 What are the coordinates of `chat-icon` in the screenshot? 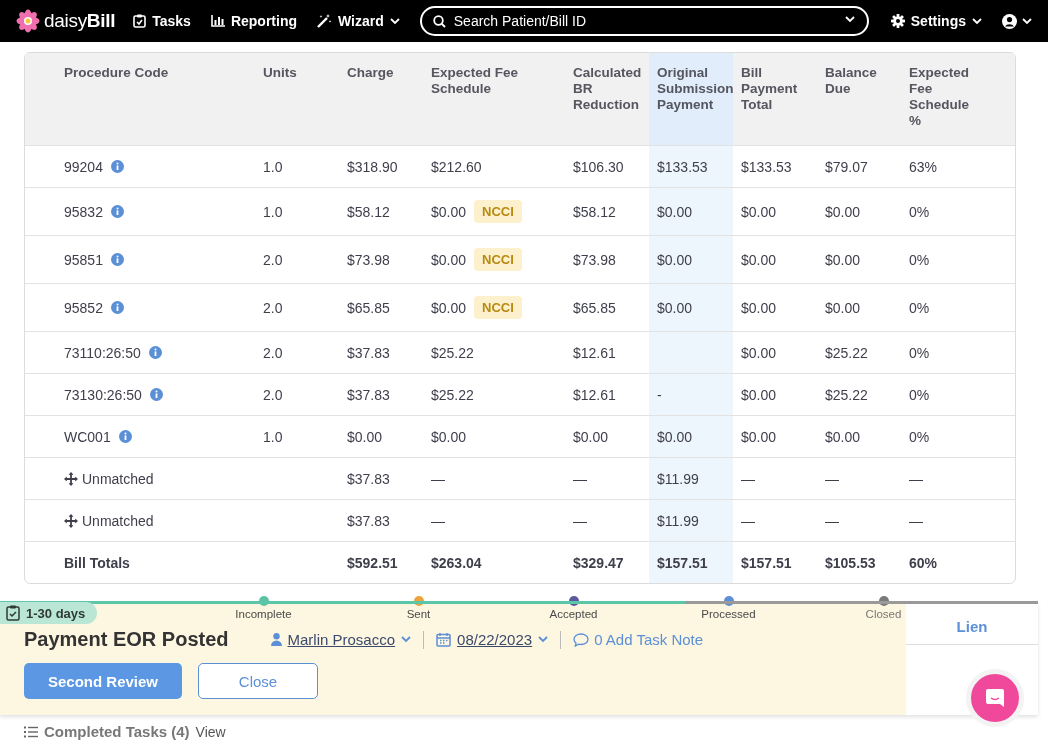 It's located at (995, 698).